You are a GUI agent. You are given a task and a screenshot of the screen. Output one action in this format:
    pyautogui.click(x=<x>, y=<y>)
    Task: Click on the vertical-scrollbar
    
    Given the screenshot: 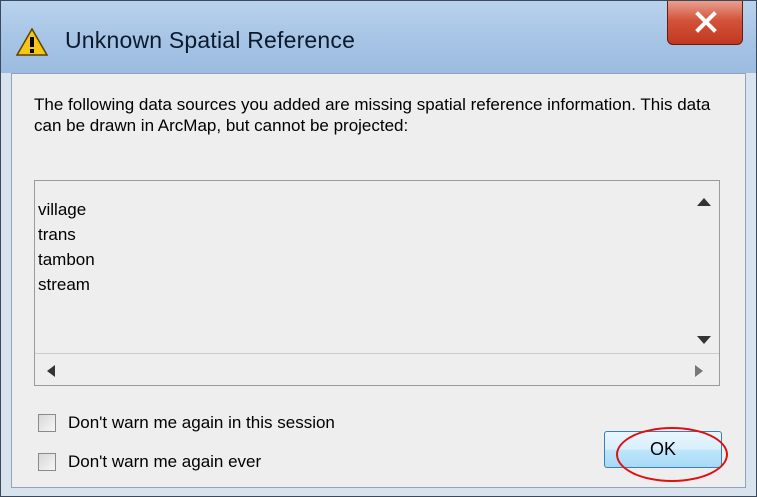 What is the action you would take?
    pyautogui.click(x=704, y=267)
    